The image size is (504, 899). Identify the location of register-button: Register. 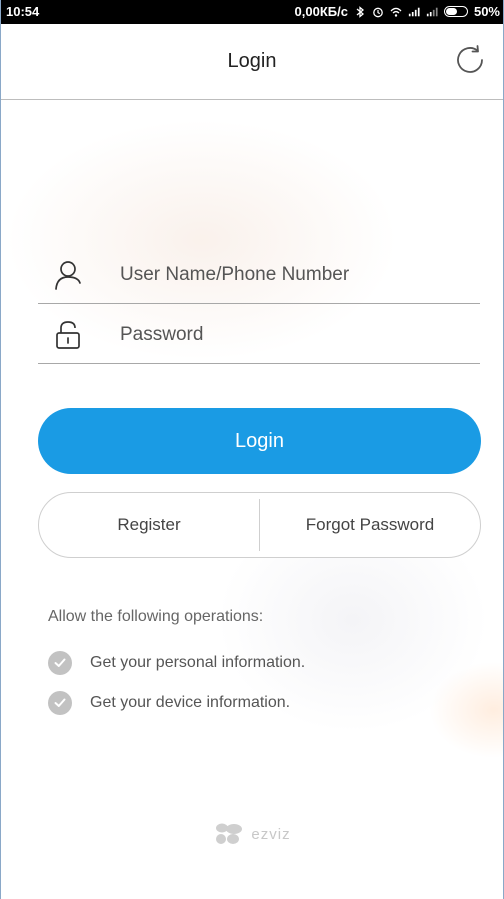
(149, 525).